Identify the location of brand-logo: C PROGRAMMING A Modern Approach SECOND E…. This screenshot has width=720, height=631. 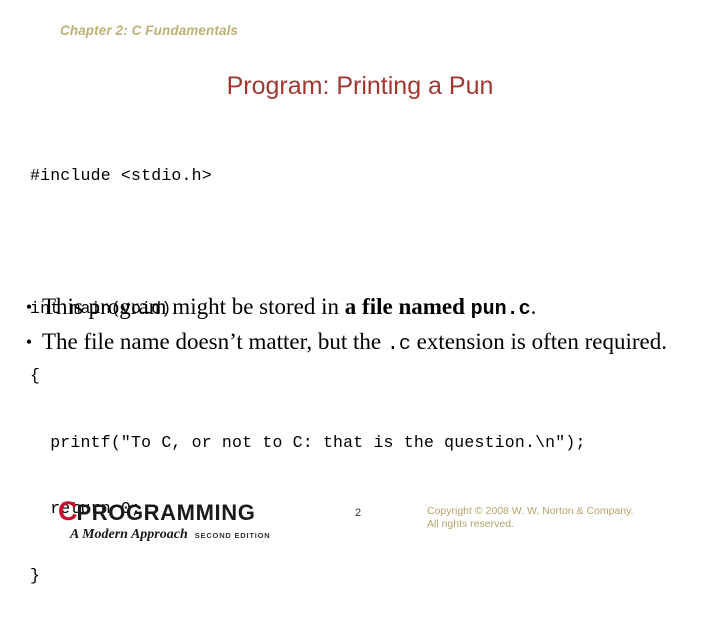
(173, 520).